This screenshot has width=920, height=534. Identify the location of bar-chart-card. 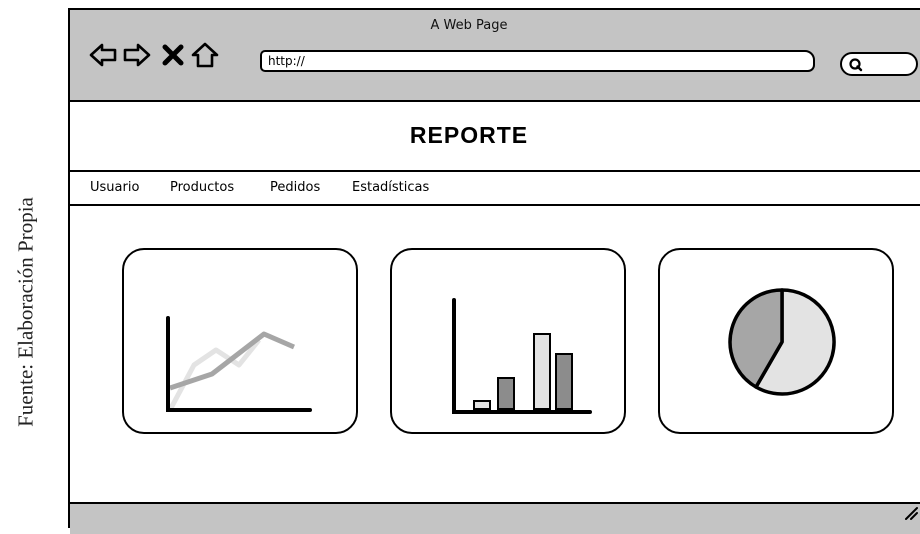
(508, 341).